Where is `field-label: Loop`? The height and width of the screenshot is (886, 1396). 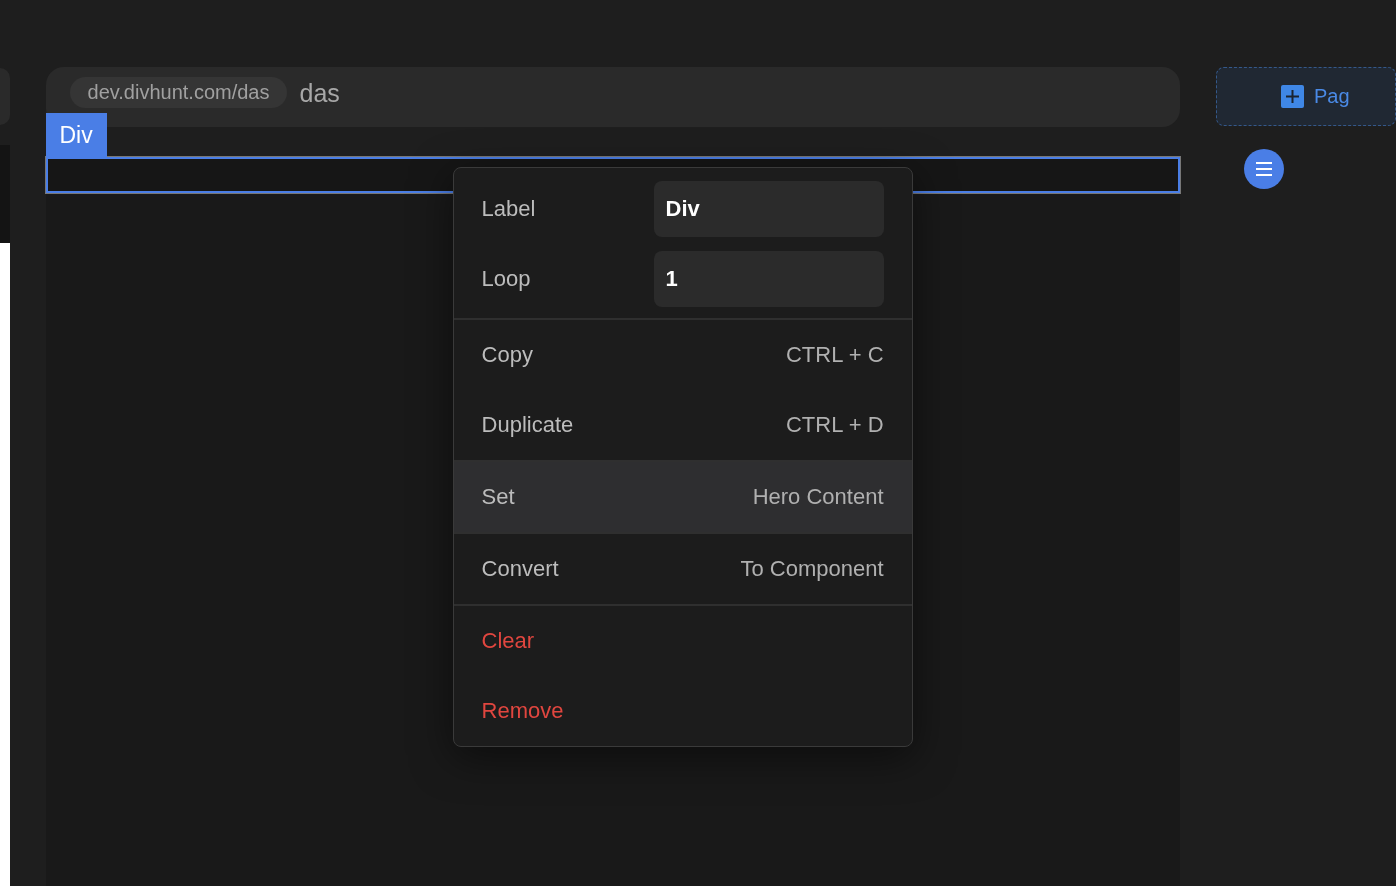
field-label: Loop is located at coordinates (506, 279).